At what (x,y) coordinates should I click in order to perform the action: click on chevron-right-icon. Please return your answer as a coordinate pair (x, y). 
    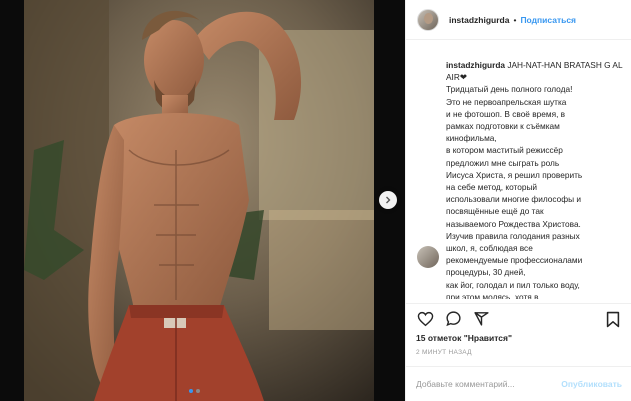
    Looking at the image, I should click on (388, 200).